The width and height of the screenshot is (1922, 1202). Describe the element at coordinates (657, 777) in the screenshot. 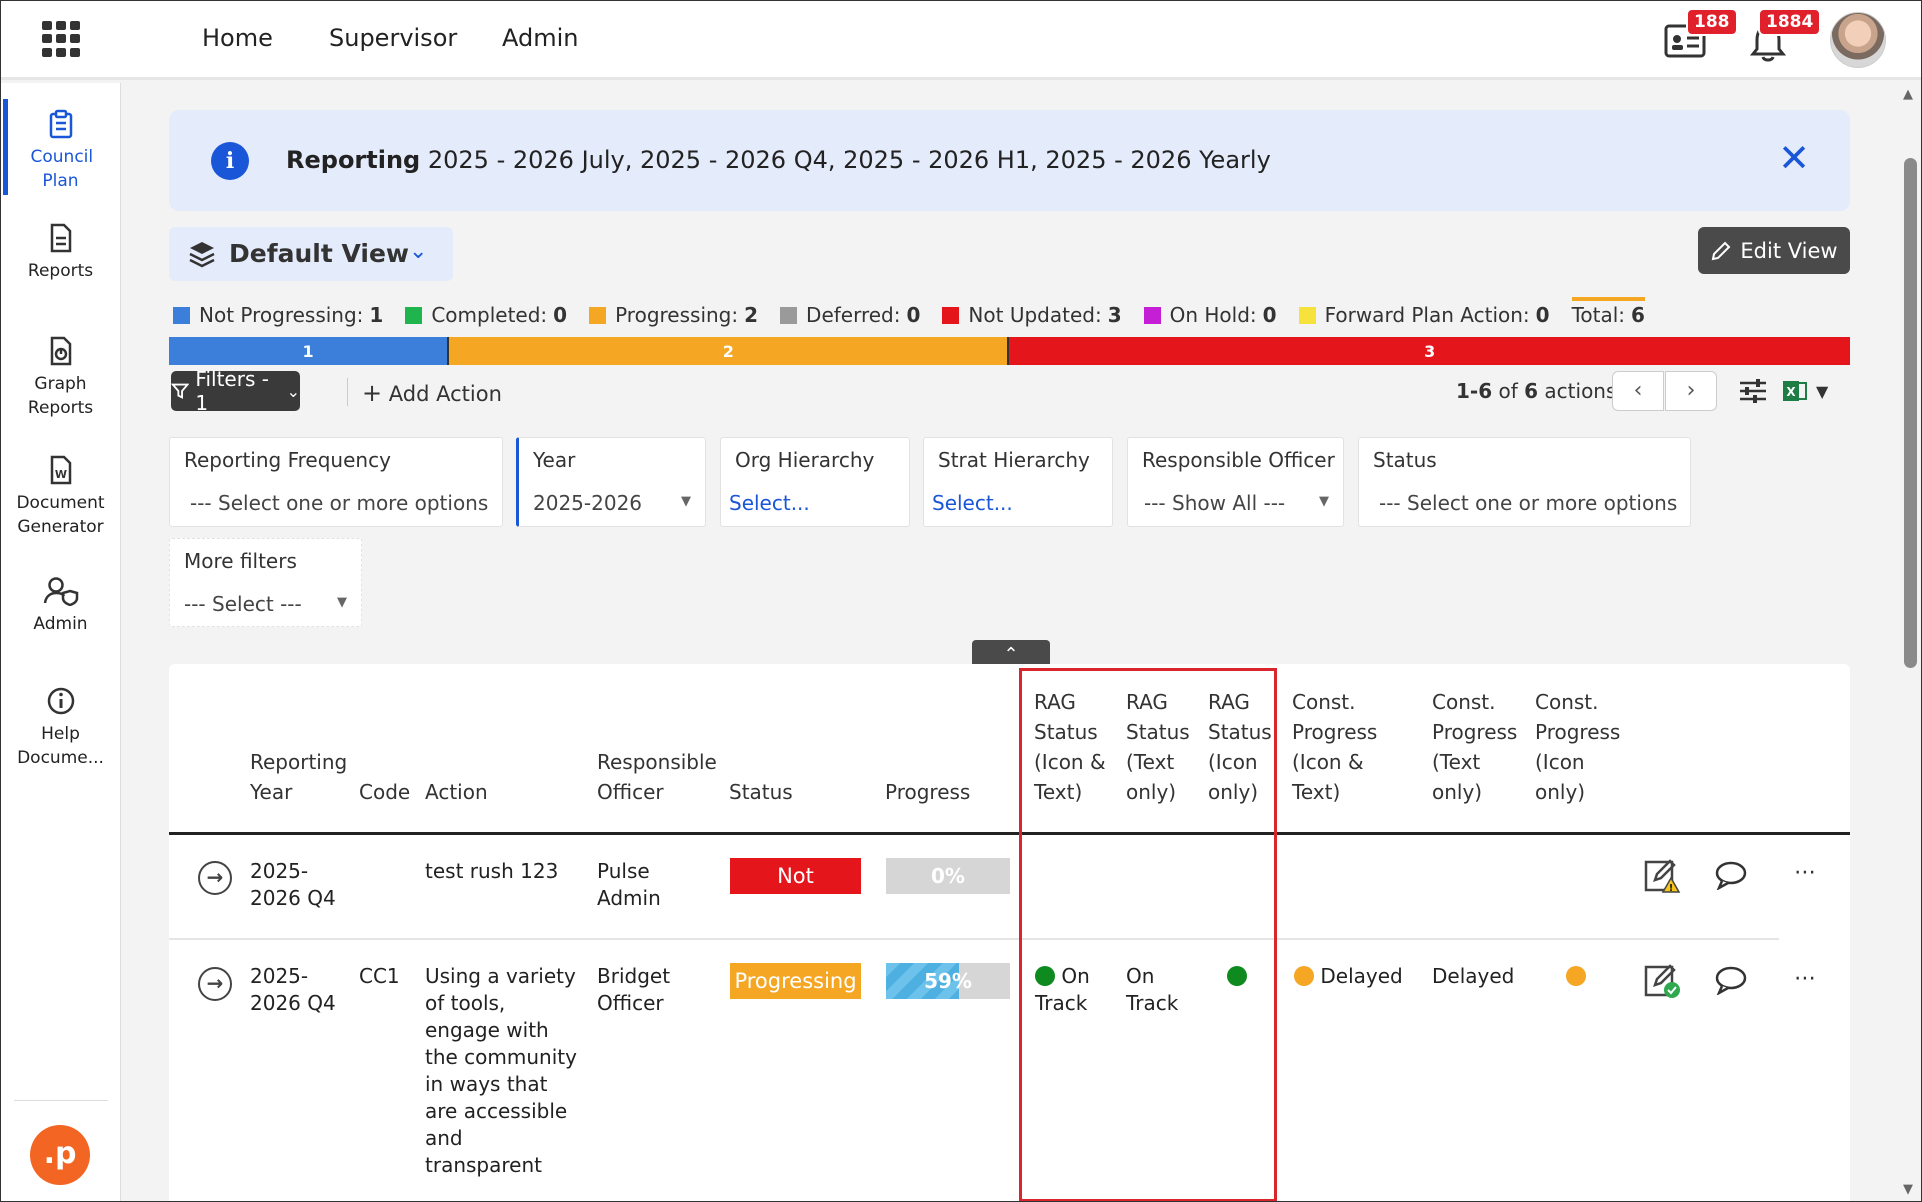

I see `col-header-responsible-officer: Responsible Officer` at that location.